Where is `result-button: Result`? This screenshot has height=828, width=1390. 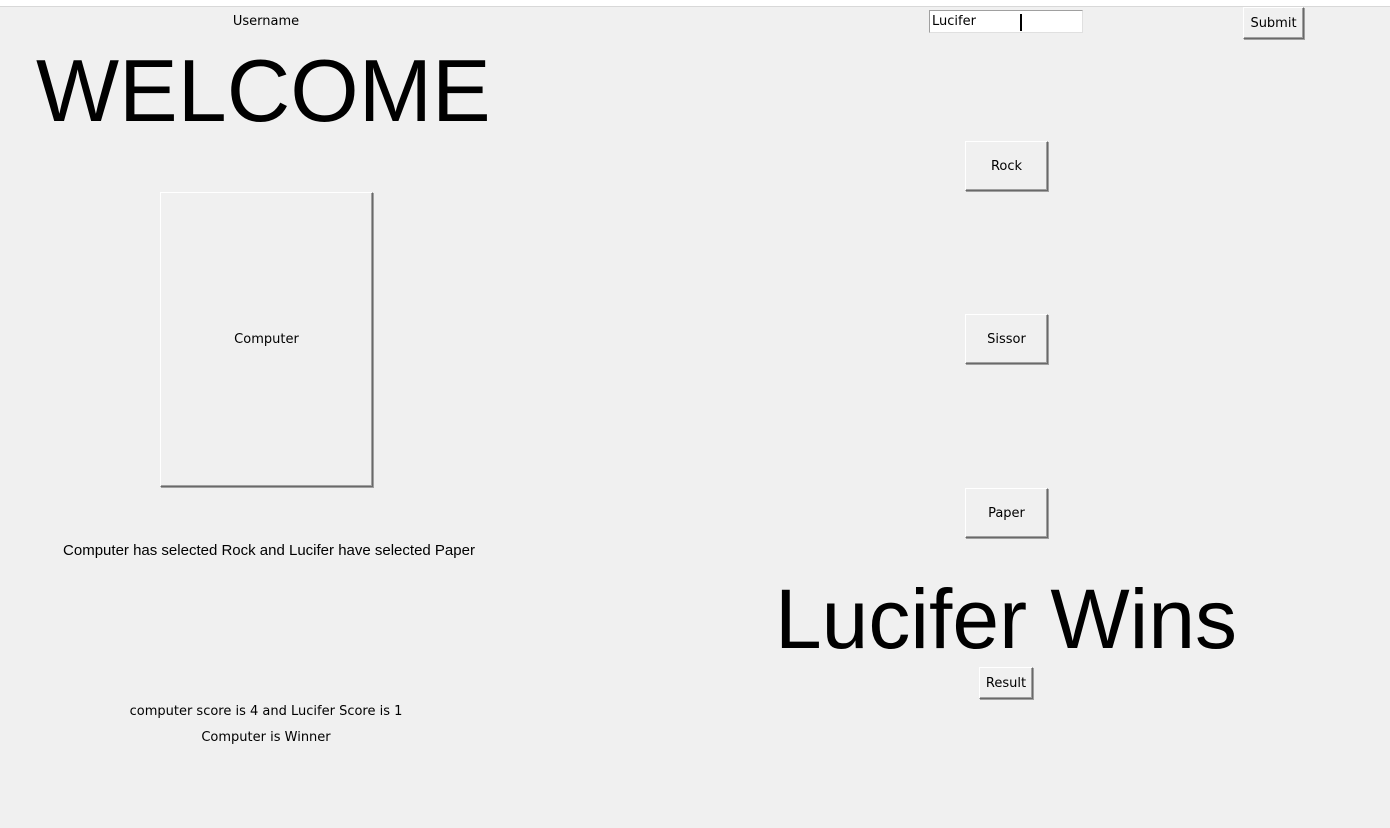 result-button: Result is located at coordinates (1006, 683).